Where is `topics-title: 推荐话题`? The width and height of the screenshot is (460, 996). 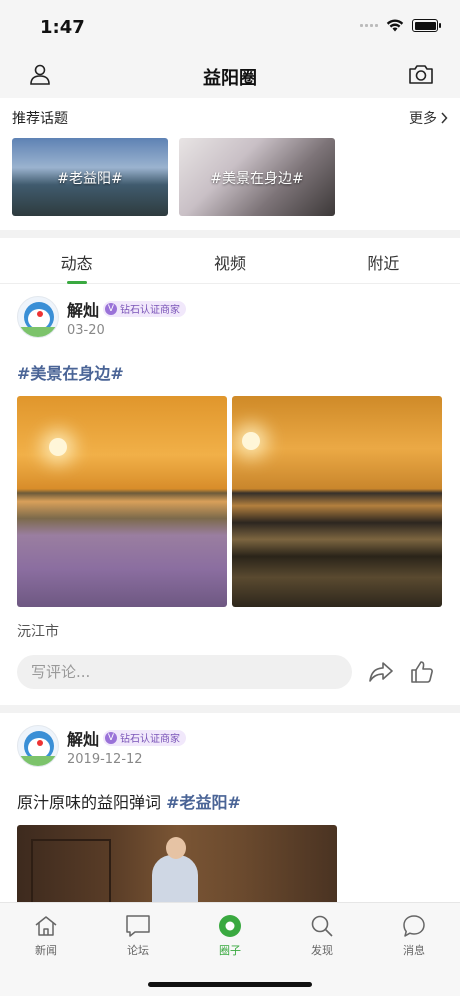 topics-title: 推荐话题 is located at coordinates (40, 119).